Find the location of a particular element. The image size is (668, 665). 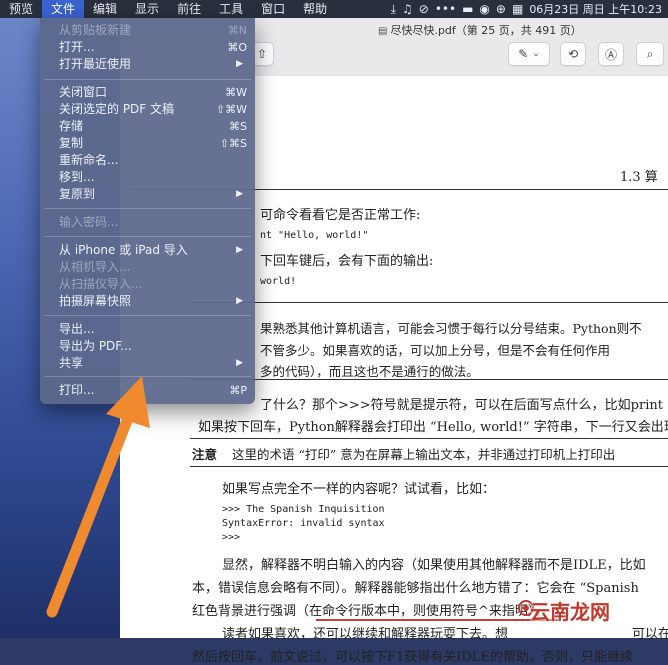

note-text: 不管多少。如果喜欢的话，可以加上分号，但是不会有任何作用 is located at coordinates (435, 350).